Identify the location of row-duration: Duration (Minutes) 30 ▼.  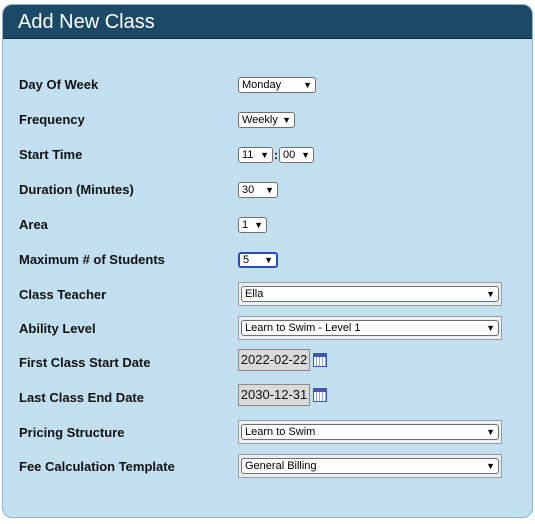
(269, 193).